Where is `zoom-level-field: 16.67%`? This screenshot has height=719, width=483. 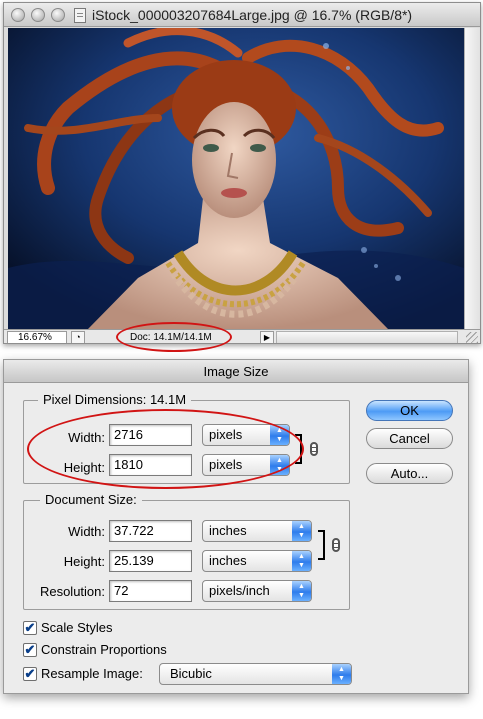
zoom-level-field: 16.67% is located at coordinates (37, 337).